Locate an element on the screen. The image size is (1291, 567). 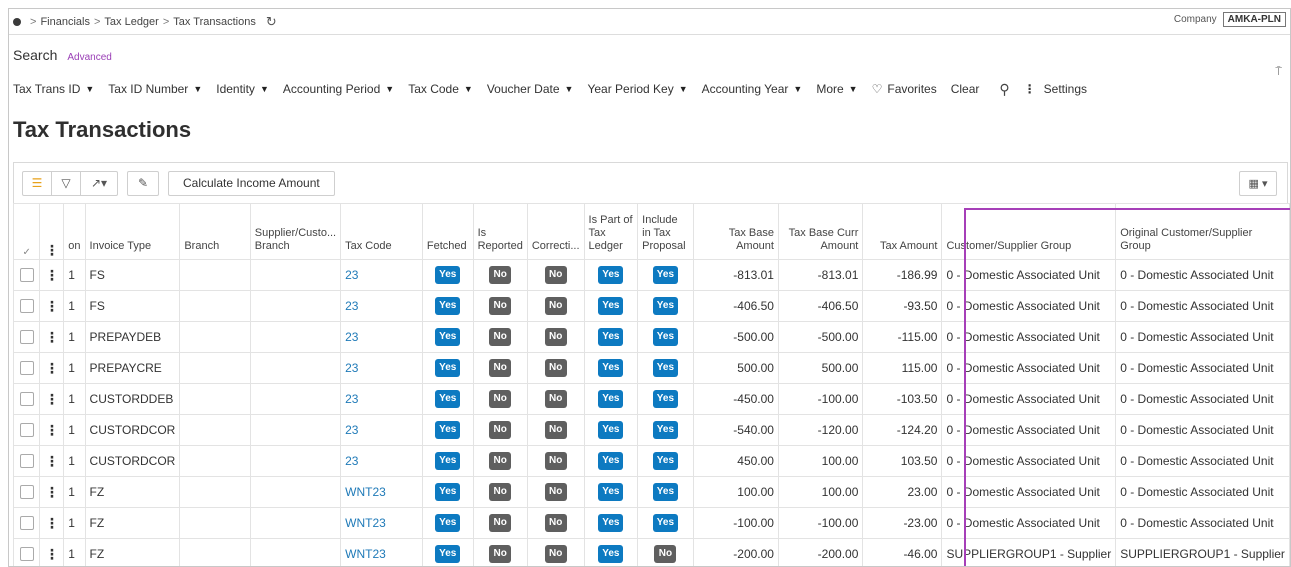
column-header-include-in-tax-proposal: Include in Tax Proposal is located at coordinates (665, 231).